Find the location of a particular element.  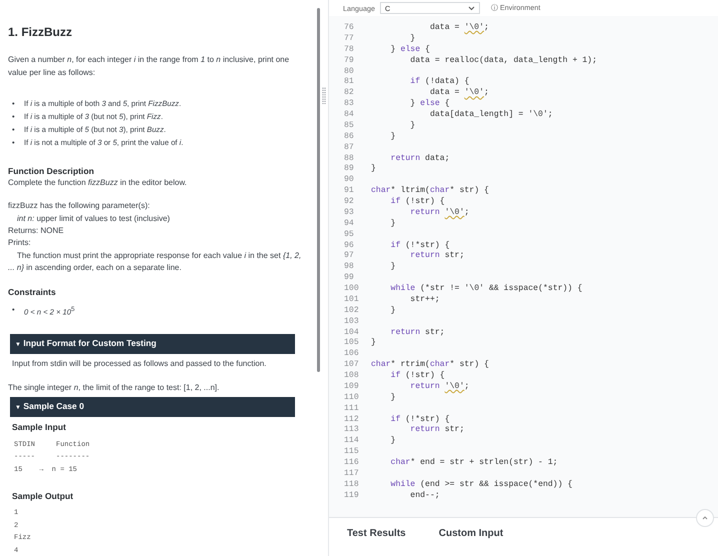

line-number: 115 is located at coordinates (351, 452).